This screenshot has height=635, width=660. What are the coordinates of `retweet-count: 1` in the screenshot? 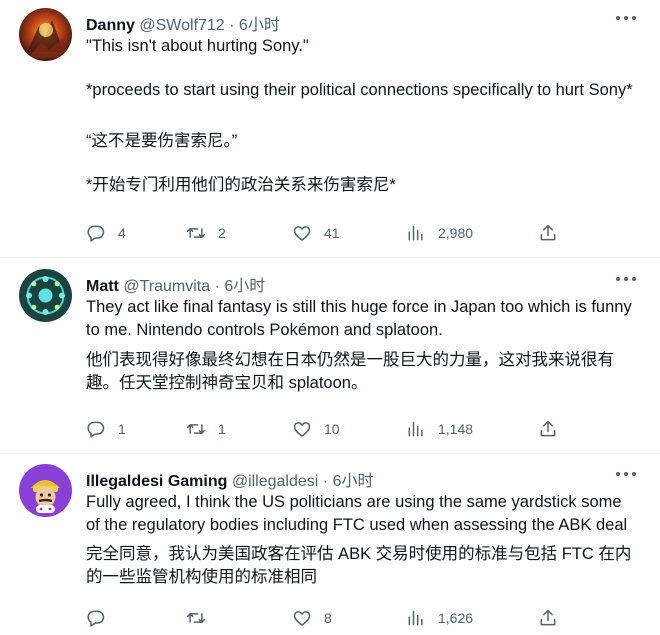 It's located at (222, 429).